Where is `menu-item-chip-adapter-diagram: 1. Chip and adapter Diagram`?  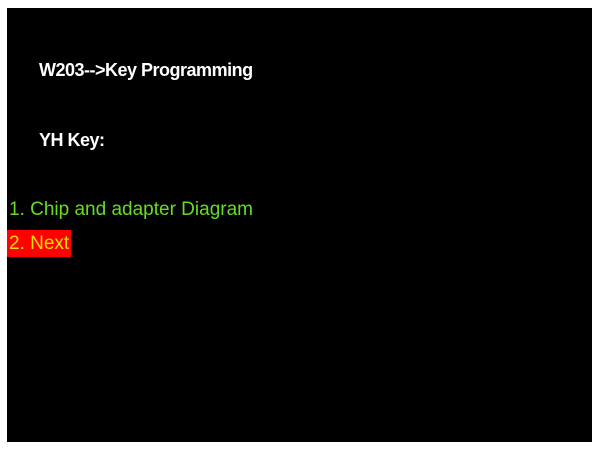 menu-item-chip-adapter-diagram: 1. Chip and adapter Diagram is located at coordinates (131, 209).